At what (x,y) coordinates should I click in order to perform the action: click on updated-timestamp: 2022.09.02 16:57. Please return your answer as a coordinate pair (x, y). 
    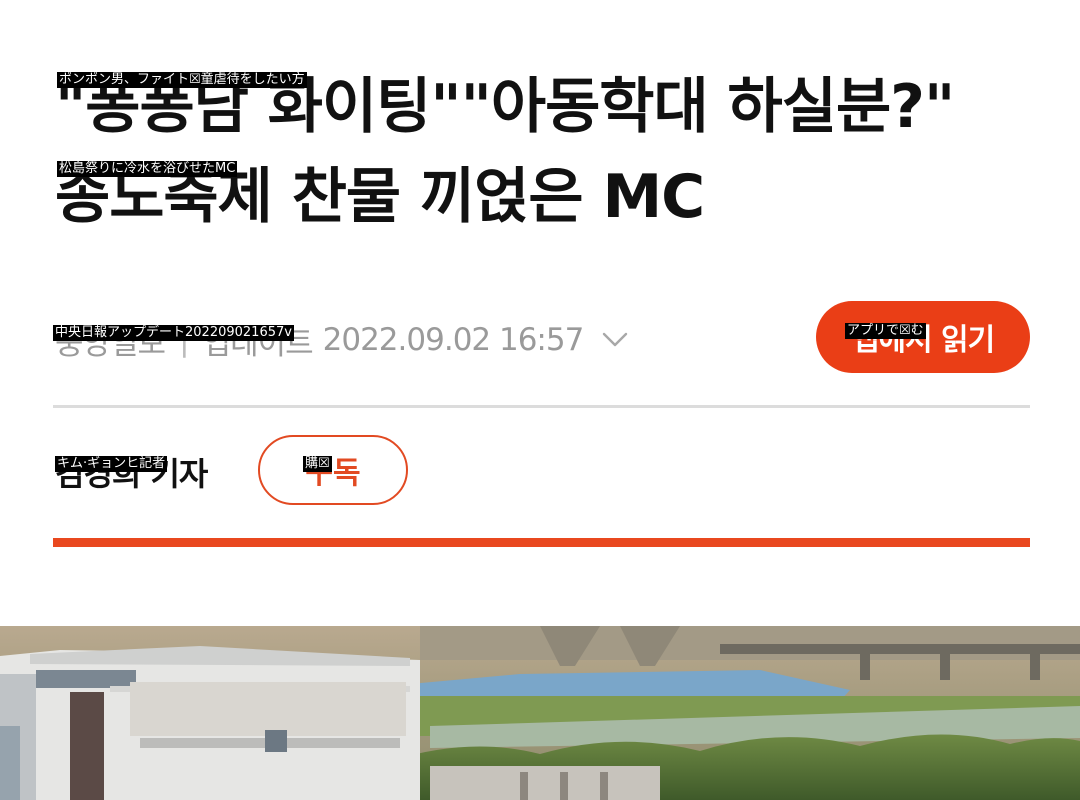
    Looking at the image, I should click on (453, 340).